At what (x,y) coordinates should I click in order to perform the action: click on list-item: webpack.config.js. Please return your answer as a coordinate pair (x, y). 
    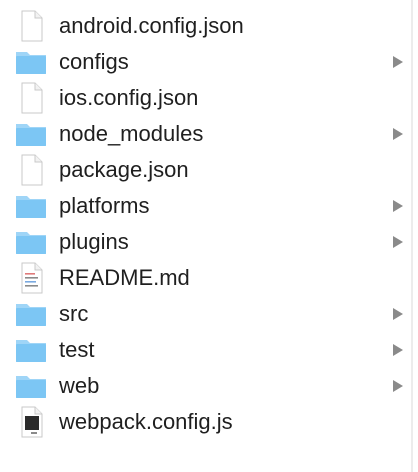
    Looking at the image, I should click on (205, 422).